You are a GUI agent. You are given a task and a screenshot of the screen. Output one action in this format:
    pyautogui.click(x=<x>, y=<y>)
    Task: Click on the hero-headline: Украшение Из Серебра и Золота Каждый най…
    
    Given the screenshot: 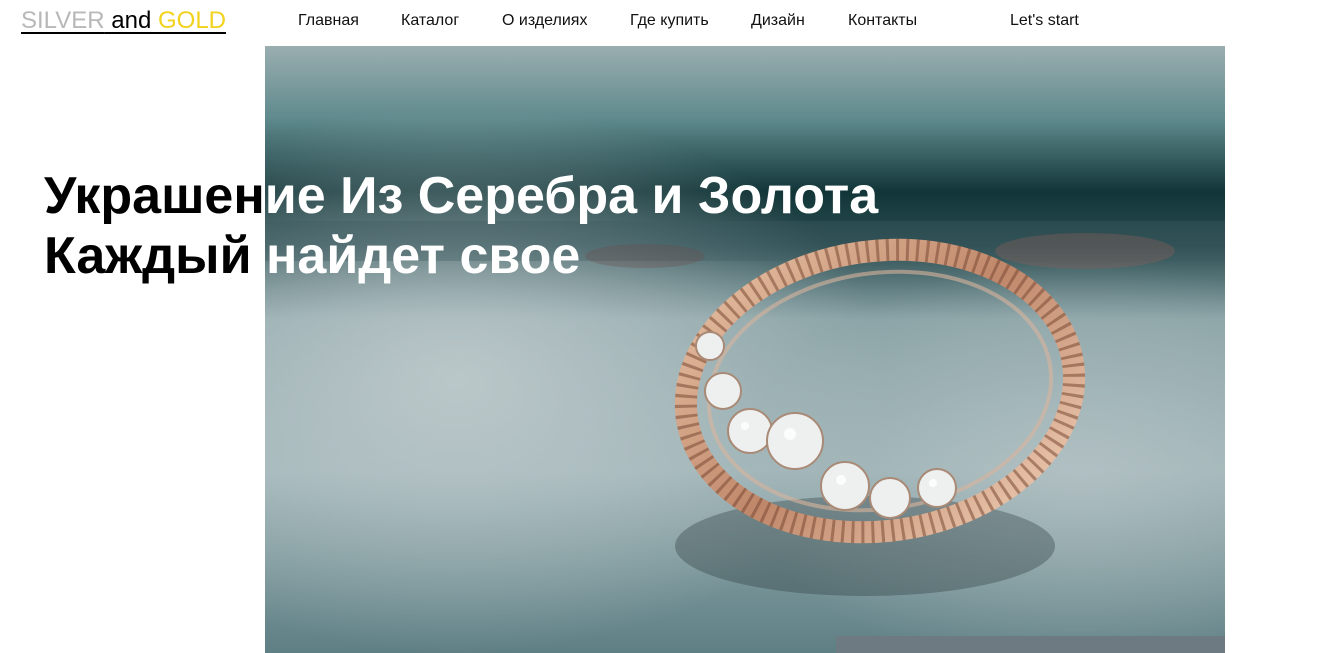 What is the action you would take?
    pyautogui.click(x=494, y=226)
    